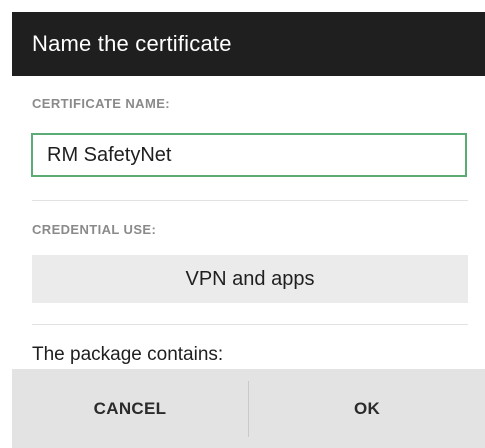 The image size is (485, 448). What do you see at coordinates (94, 229) in the screenshot?
I see `credential-use-label: CREDENTIAL USE:` at bounding box center [94, 229].